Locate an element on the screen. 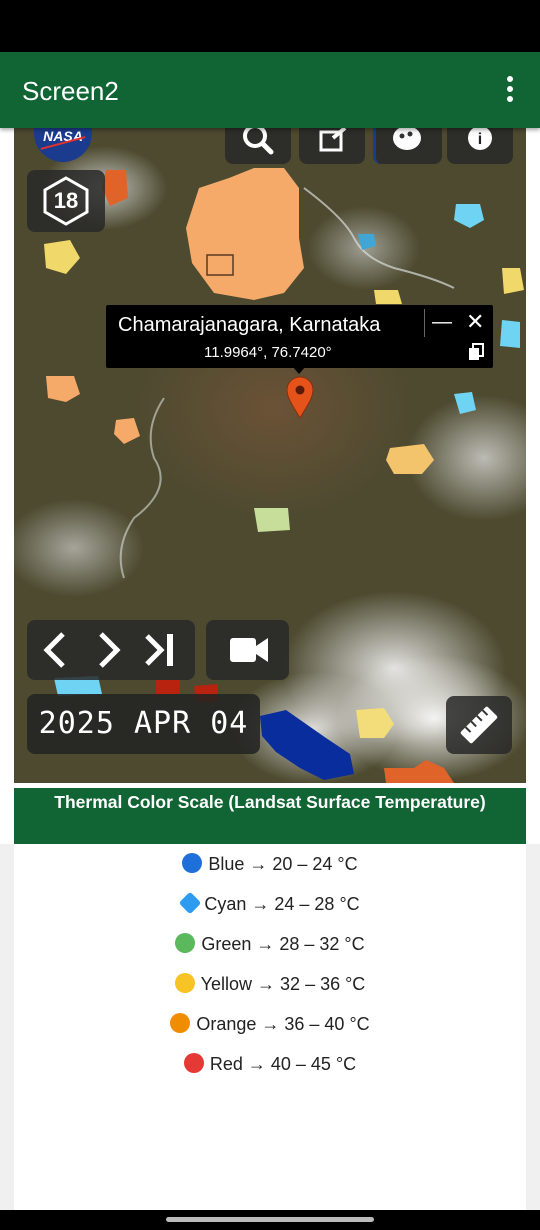 The width and height of the screenshot is (540, 1230). svg-text: i is located at coordinates (480, 139).